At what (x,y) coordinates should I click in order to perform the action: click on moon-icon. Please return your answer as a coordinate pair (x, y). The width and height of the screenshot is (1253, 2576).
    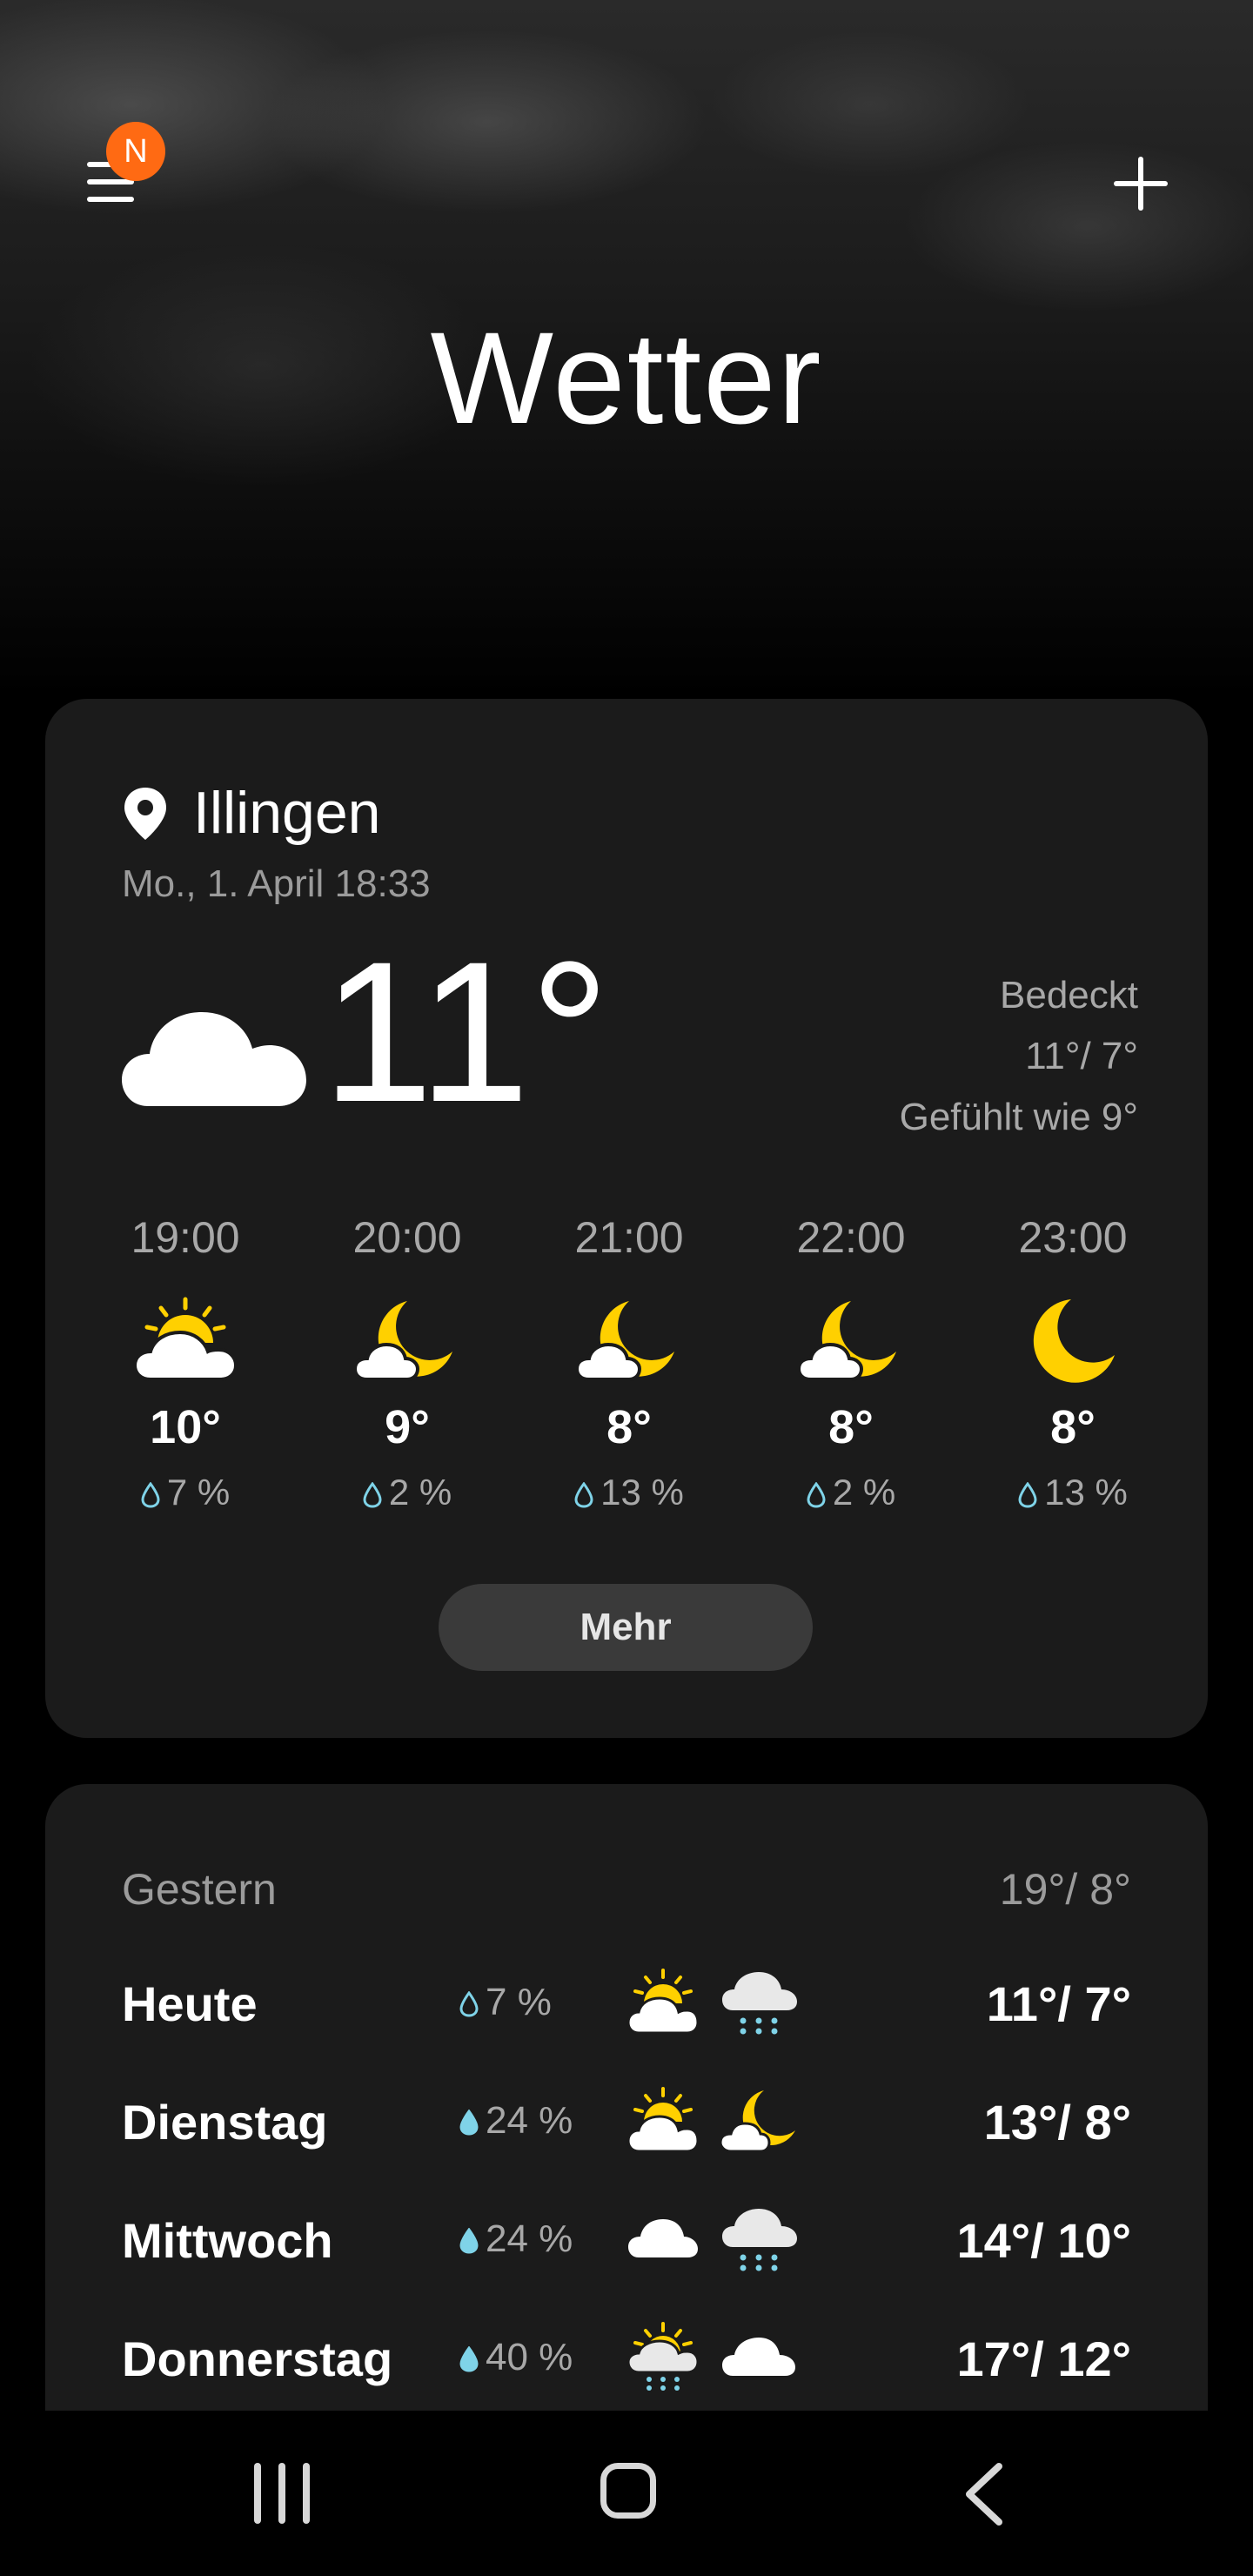
    Looking at the image, I should click on (1074, 1341).